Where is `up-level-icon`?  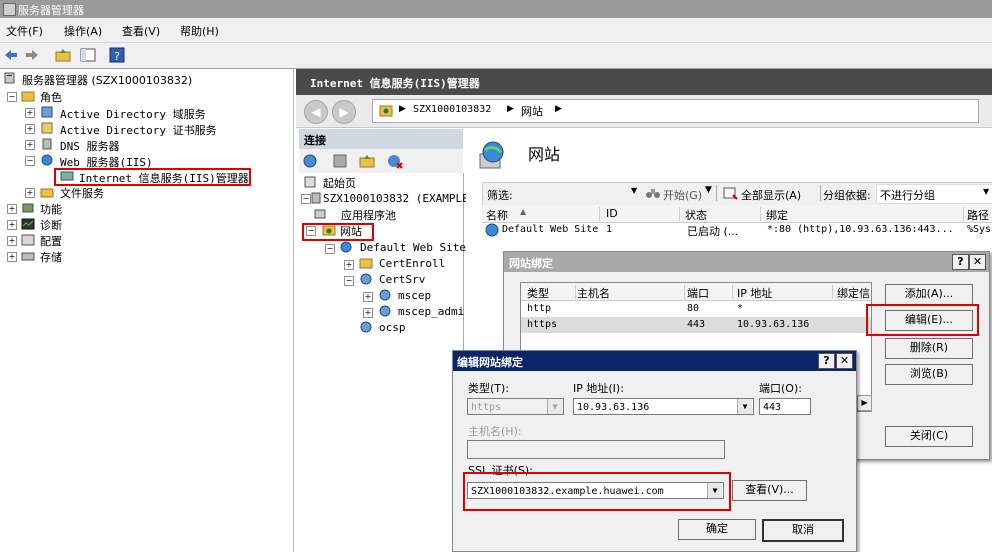
up-level-icon is located at coordinates (367, 161).